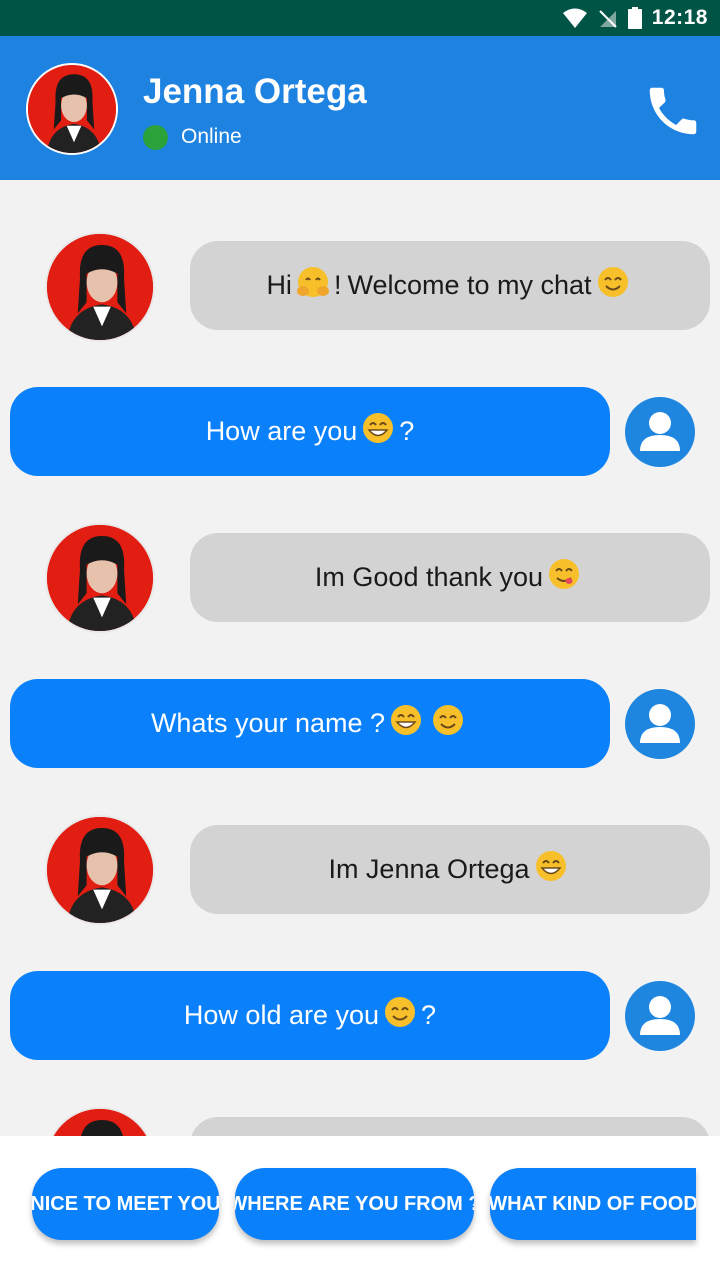  I want to click on status-icons: 12:18, so click(635, 18).